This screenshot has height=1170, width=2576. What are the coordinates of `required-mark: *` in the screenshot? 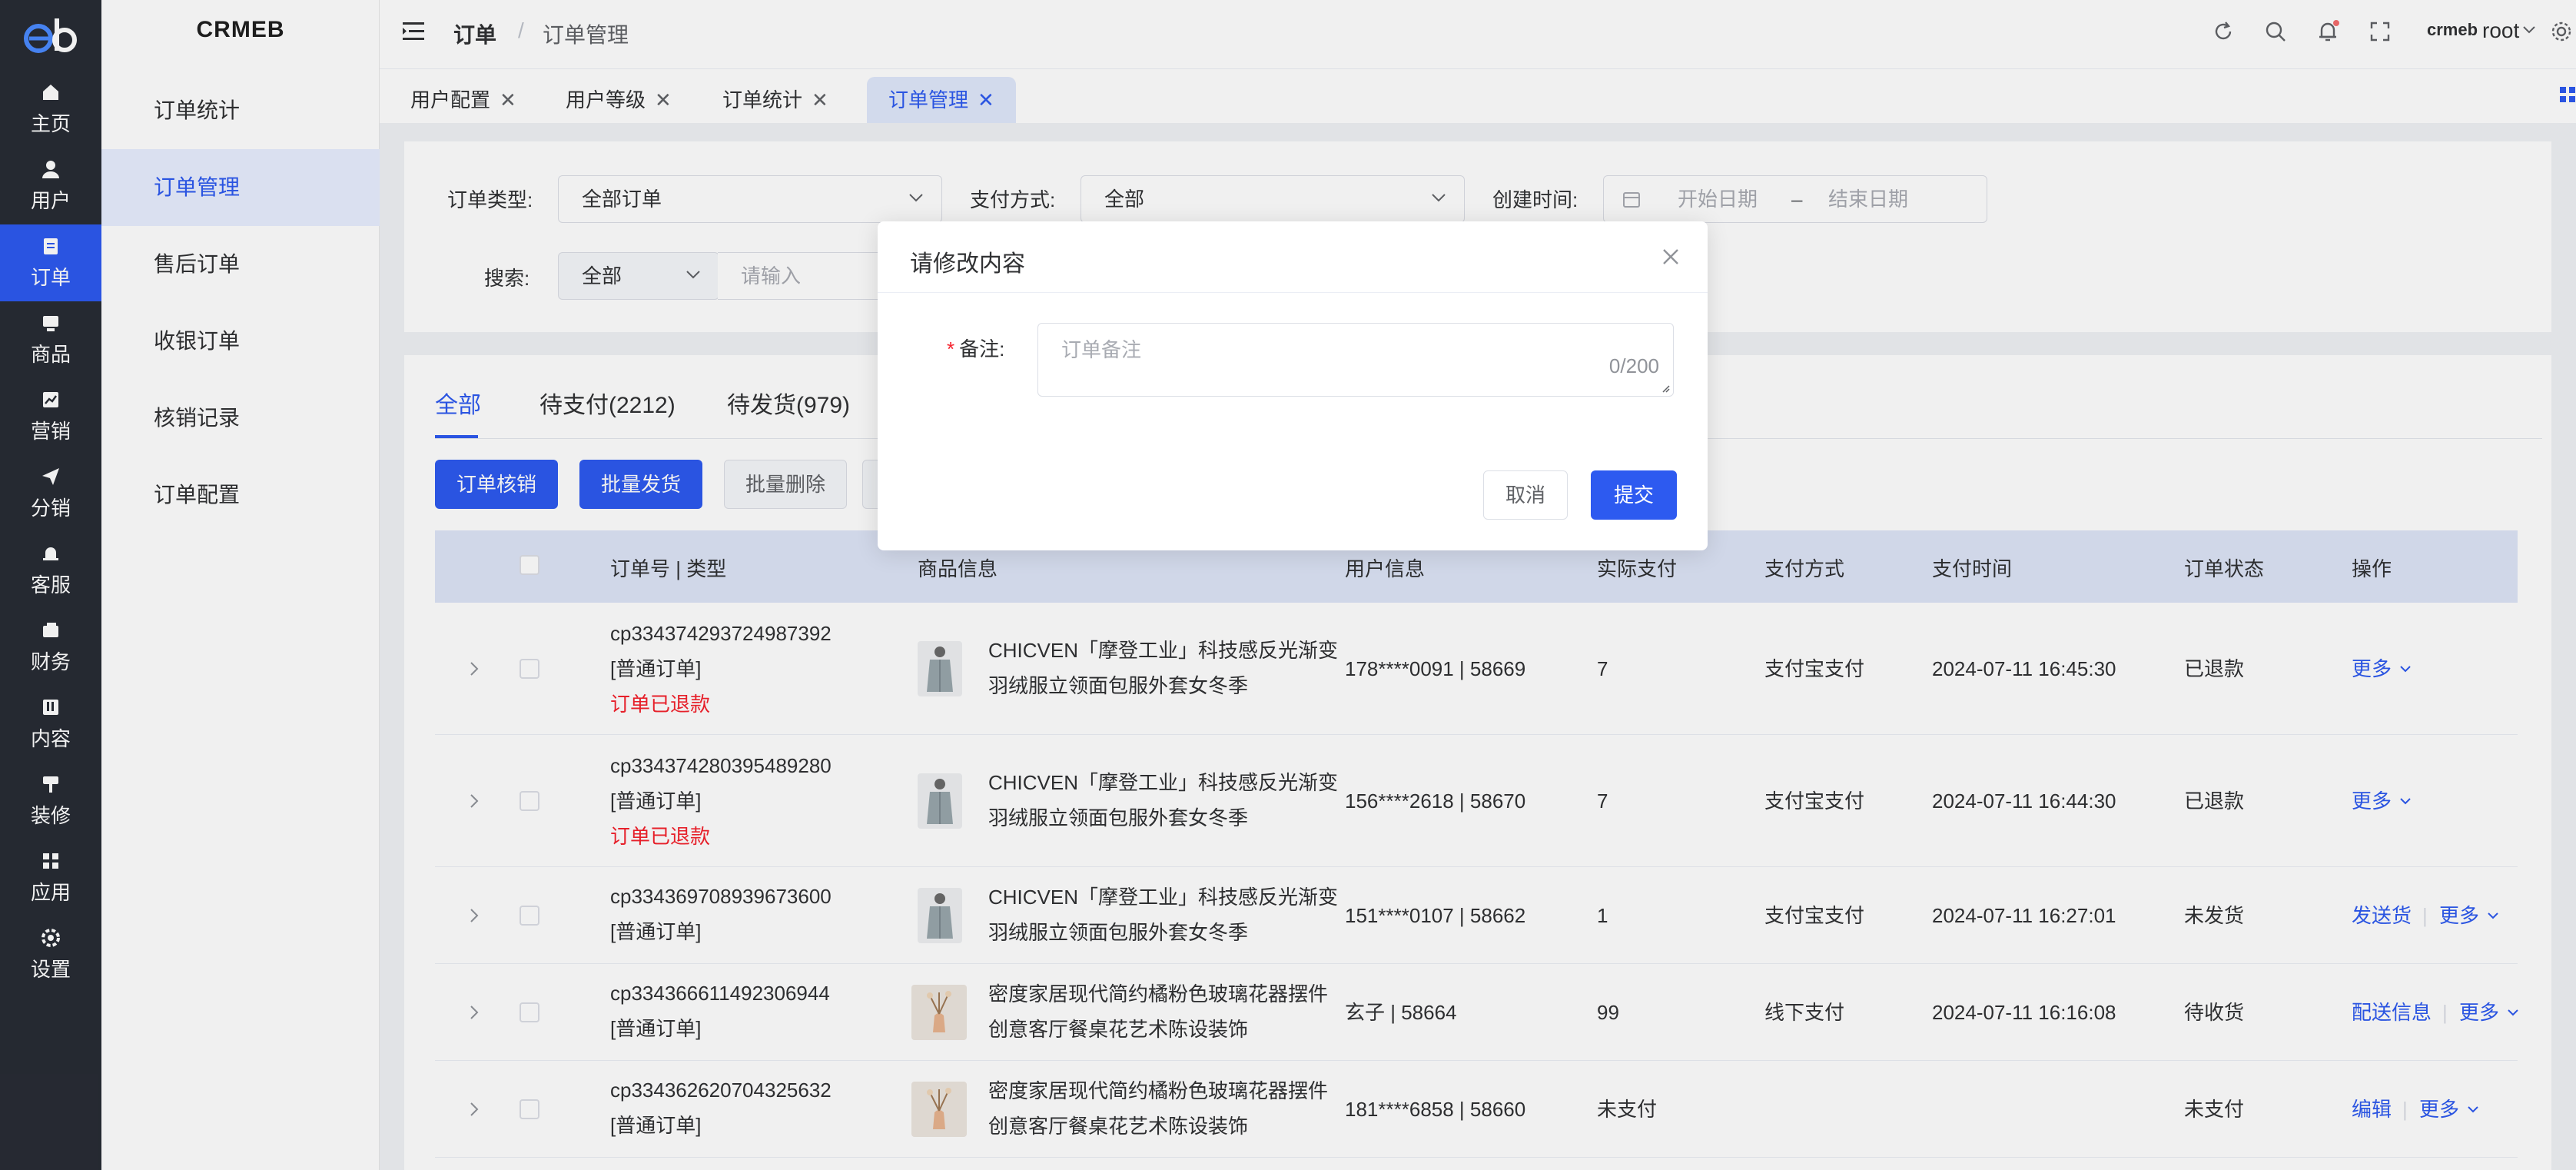 It's located at (951, 349).